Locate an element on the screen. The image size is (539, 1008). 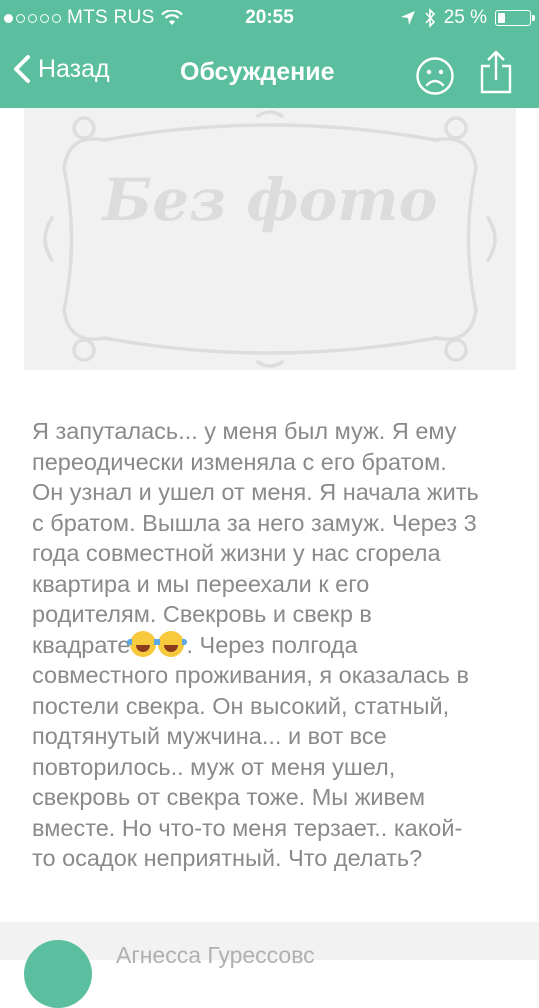
wifi-icon is located at coordinates (171, 17).